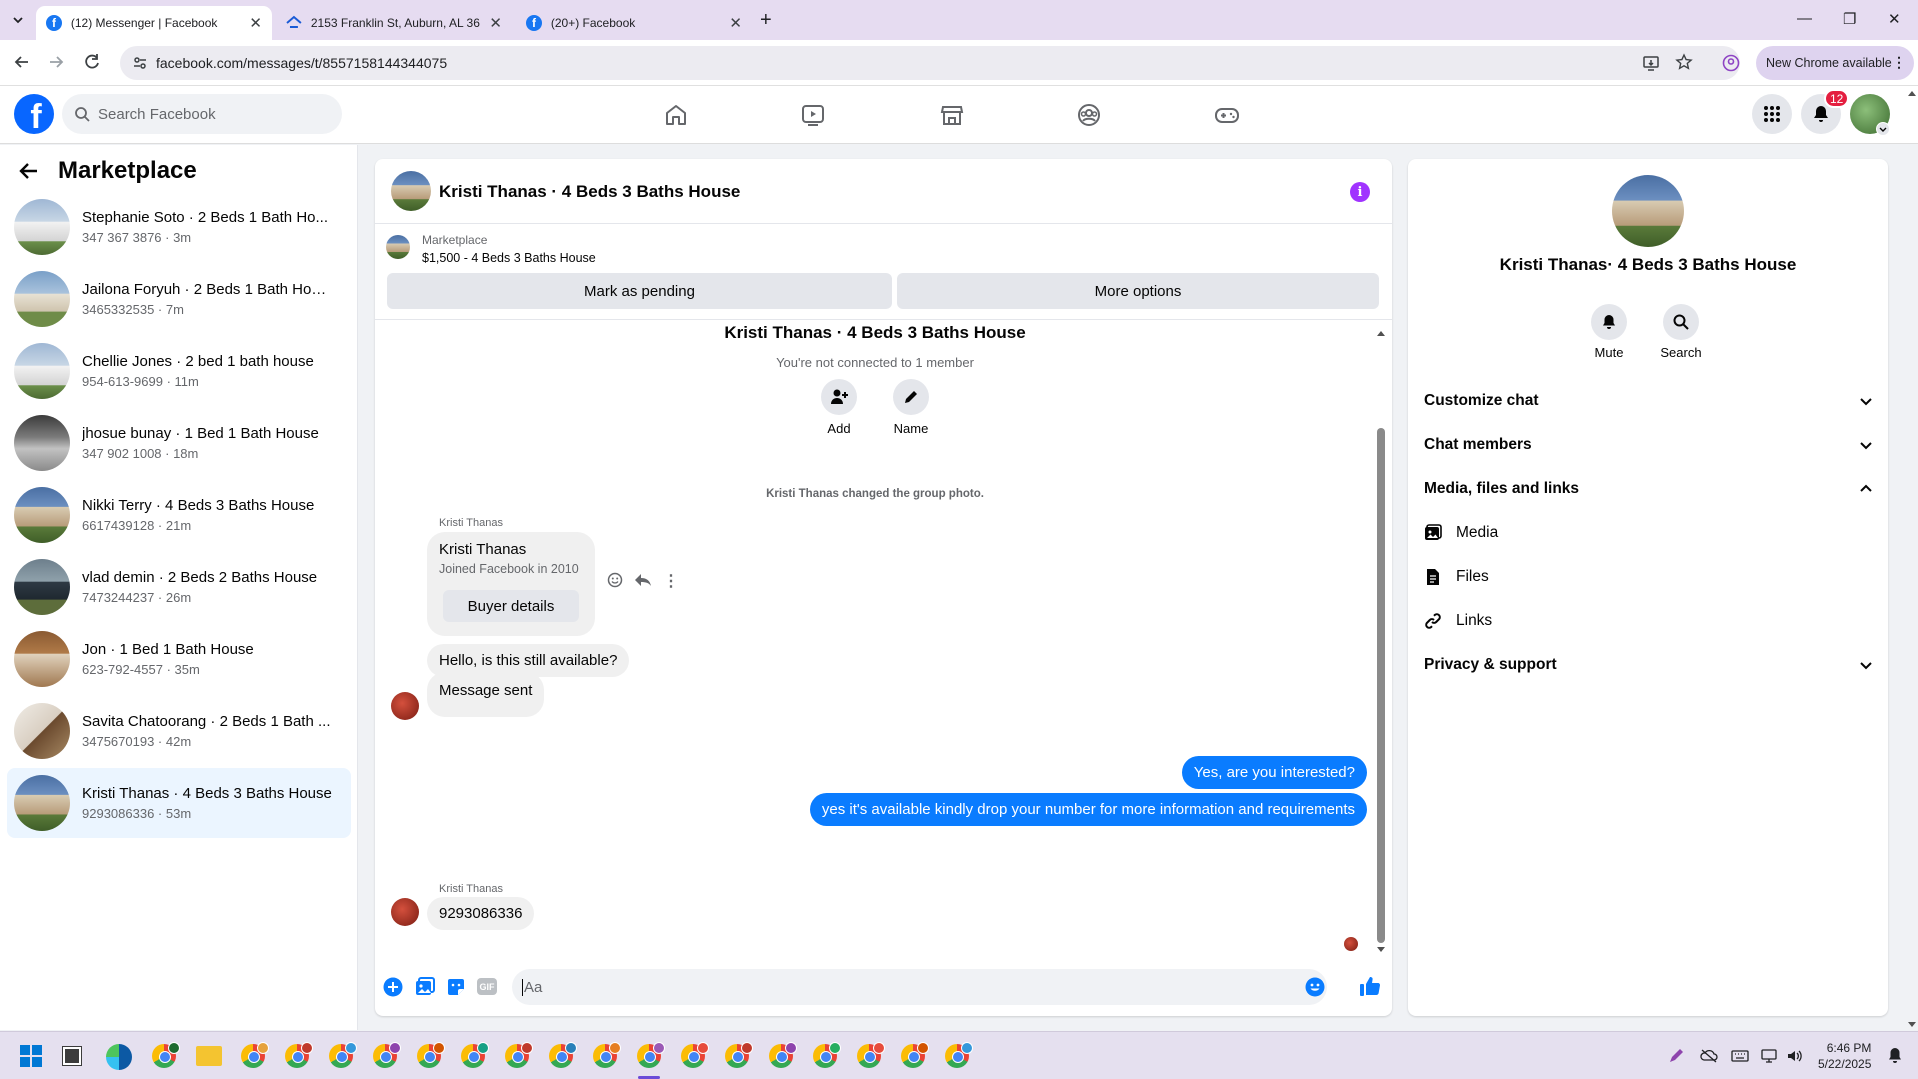 The image size is (1918, 1079). I want to click on close-window-icon: ✕, so click(1894, 19).